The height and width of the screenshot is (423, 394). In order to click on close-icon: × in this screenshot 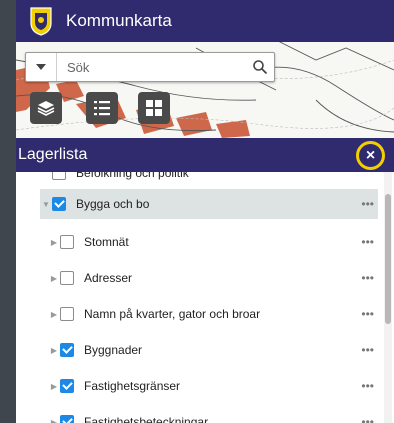, I will do `click(370, 155)`.